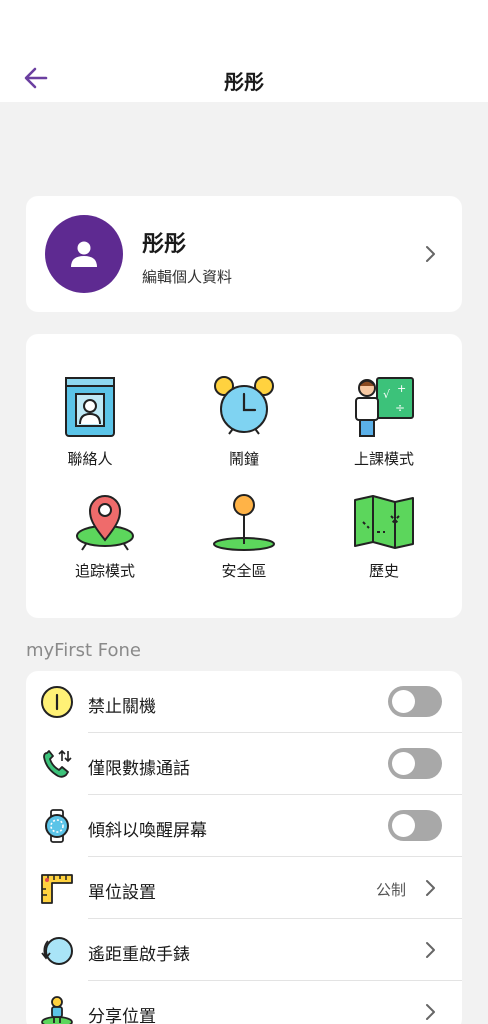 The width and height of the screenshot is (488, 1024). Describe the element at coordinates (57, 826) in the screenshot. I see `watch-icon` at that location.